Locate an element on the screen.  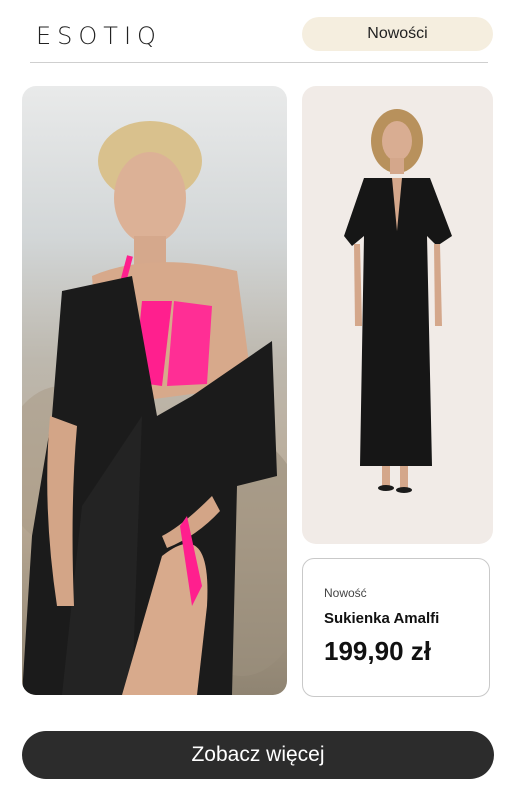
product-card: Nowość Sukienka Amalfi 199,90 zł is located at coordinates (396, 627).